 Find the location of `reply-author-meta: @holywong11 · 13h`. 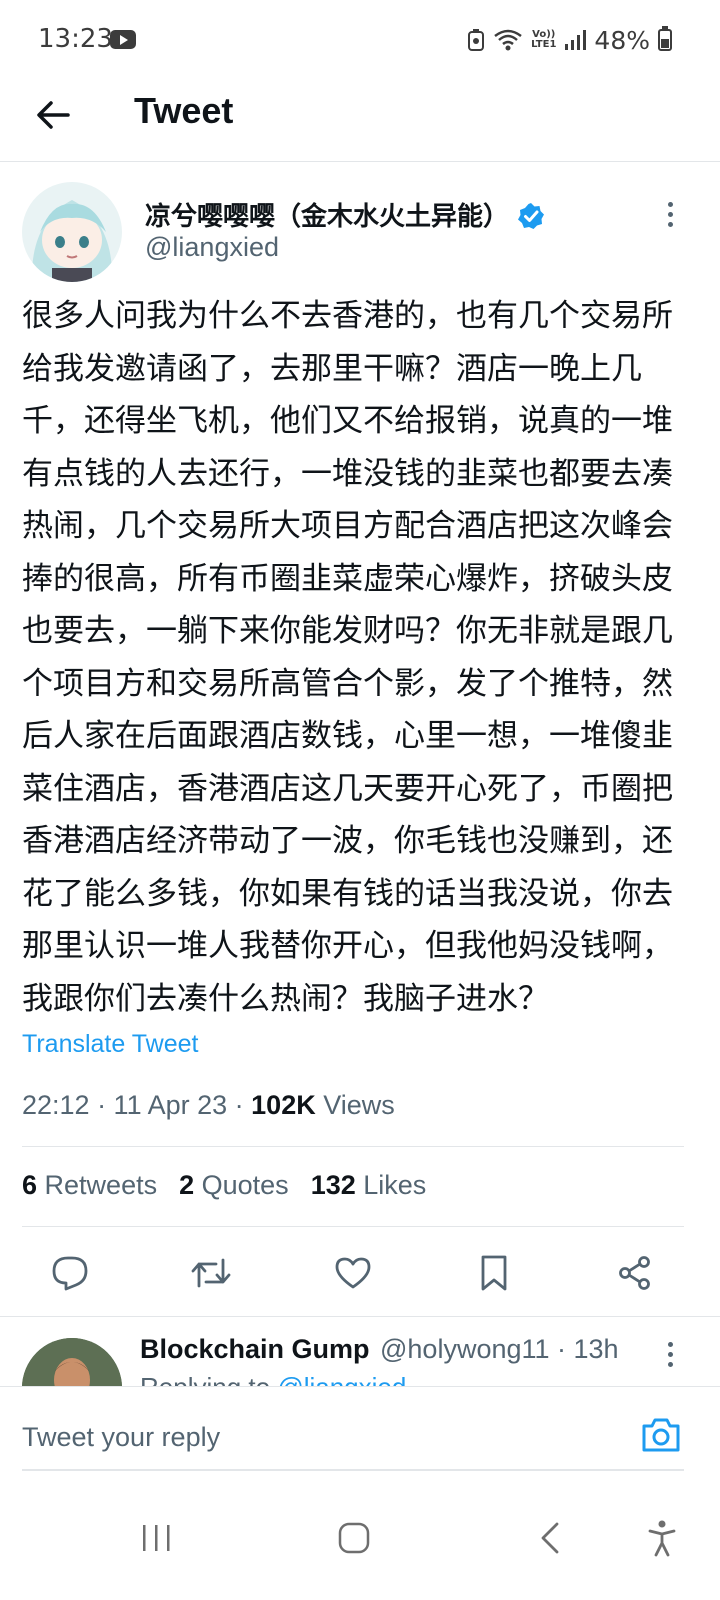

reply-author-meta: @holywong11 · 13h is located at coordinates (499, 1349).